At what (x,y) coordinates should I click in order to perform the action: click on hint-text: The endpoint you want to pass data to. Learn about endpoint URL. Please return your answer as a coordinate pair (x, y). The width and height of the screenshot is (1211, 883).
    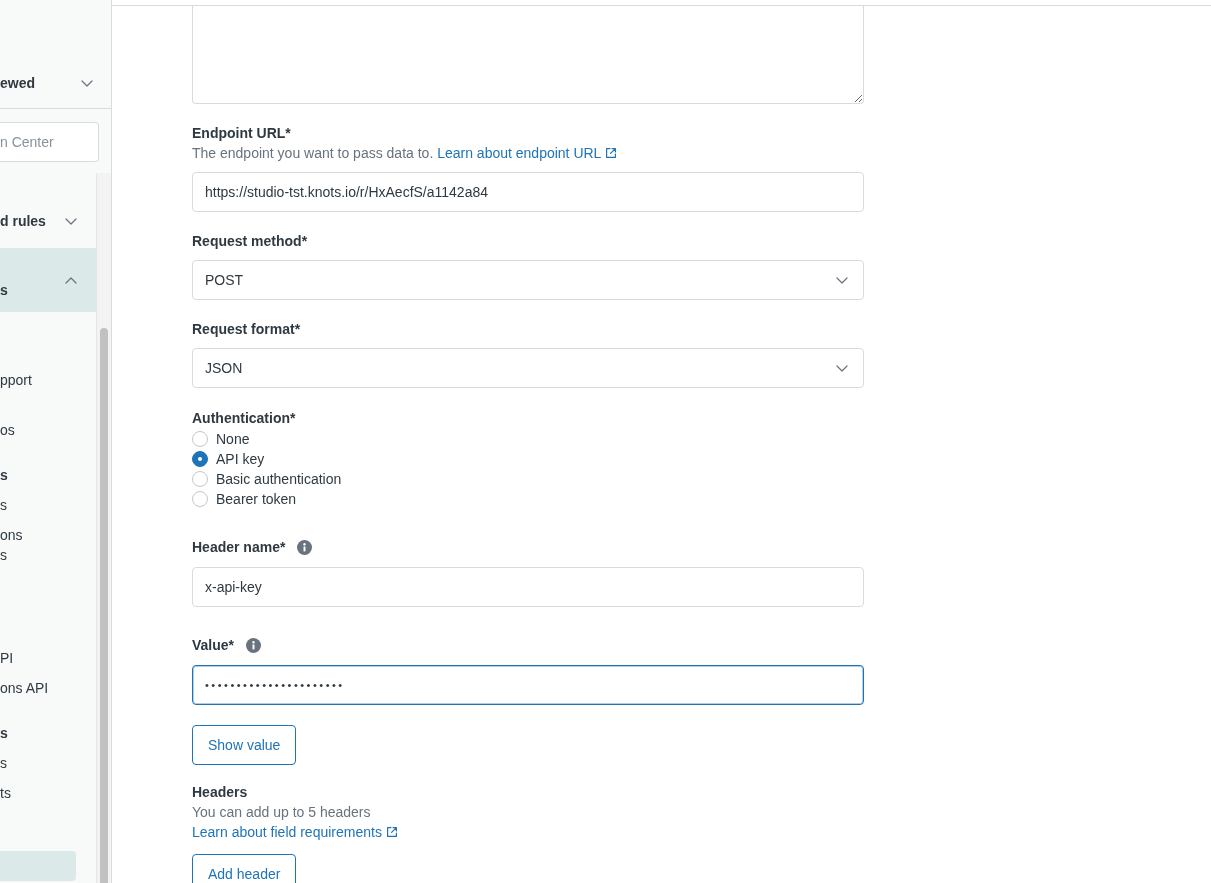
    Looking at the image, I should click on (528, 153).